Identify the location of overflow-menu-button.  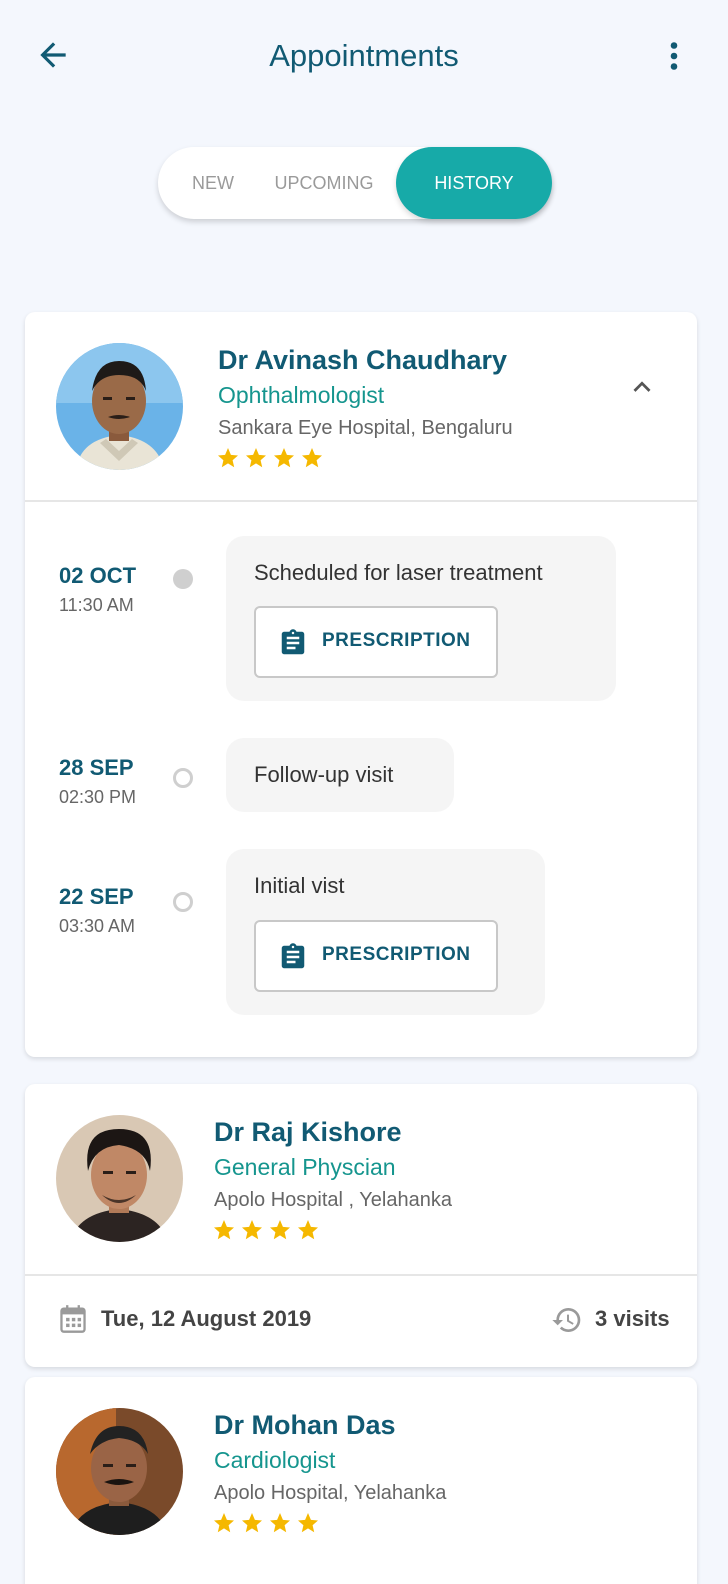
(674, 56).